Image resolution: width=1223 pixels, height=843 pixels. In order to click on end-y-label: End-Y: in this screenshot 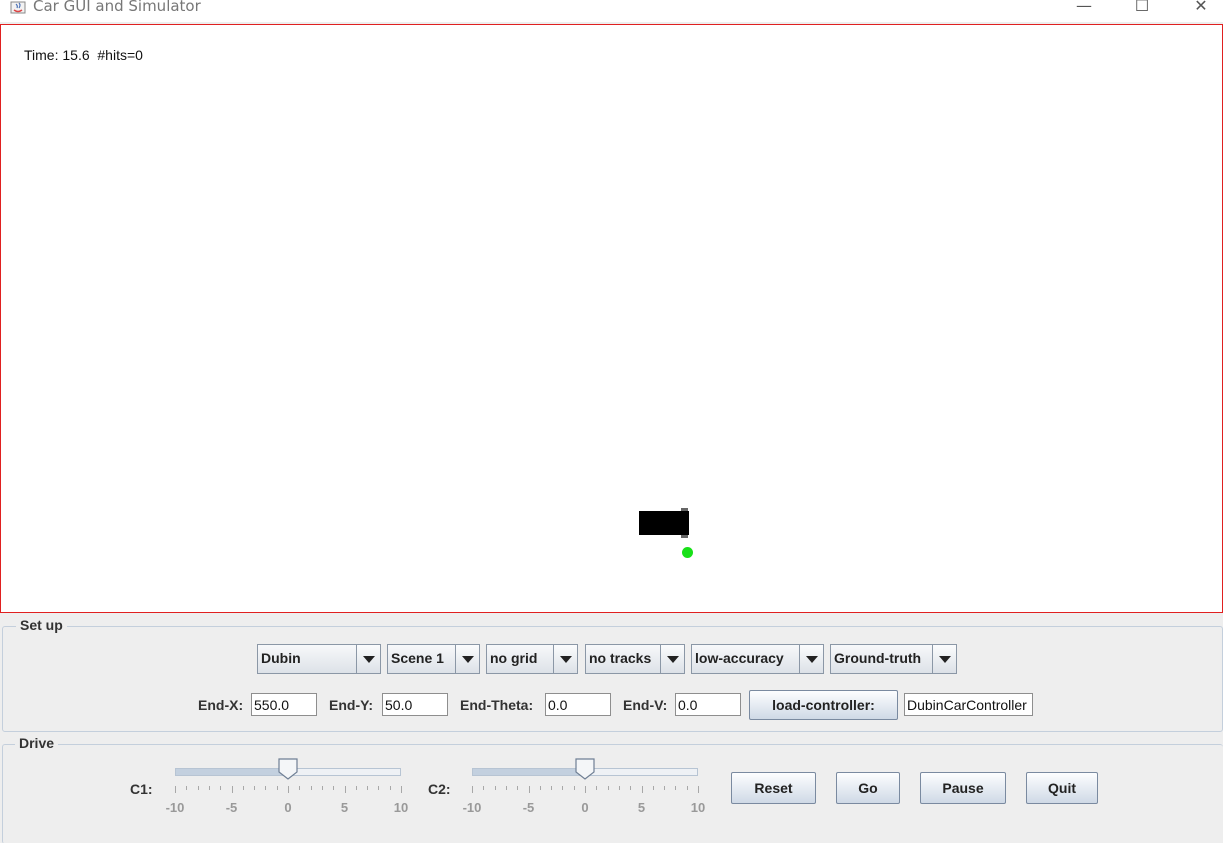, I will do `click(351, 705)`.